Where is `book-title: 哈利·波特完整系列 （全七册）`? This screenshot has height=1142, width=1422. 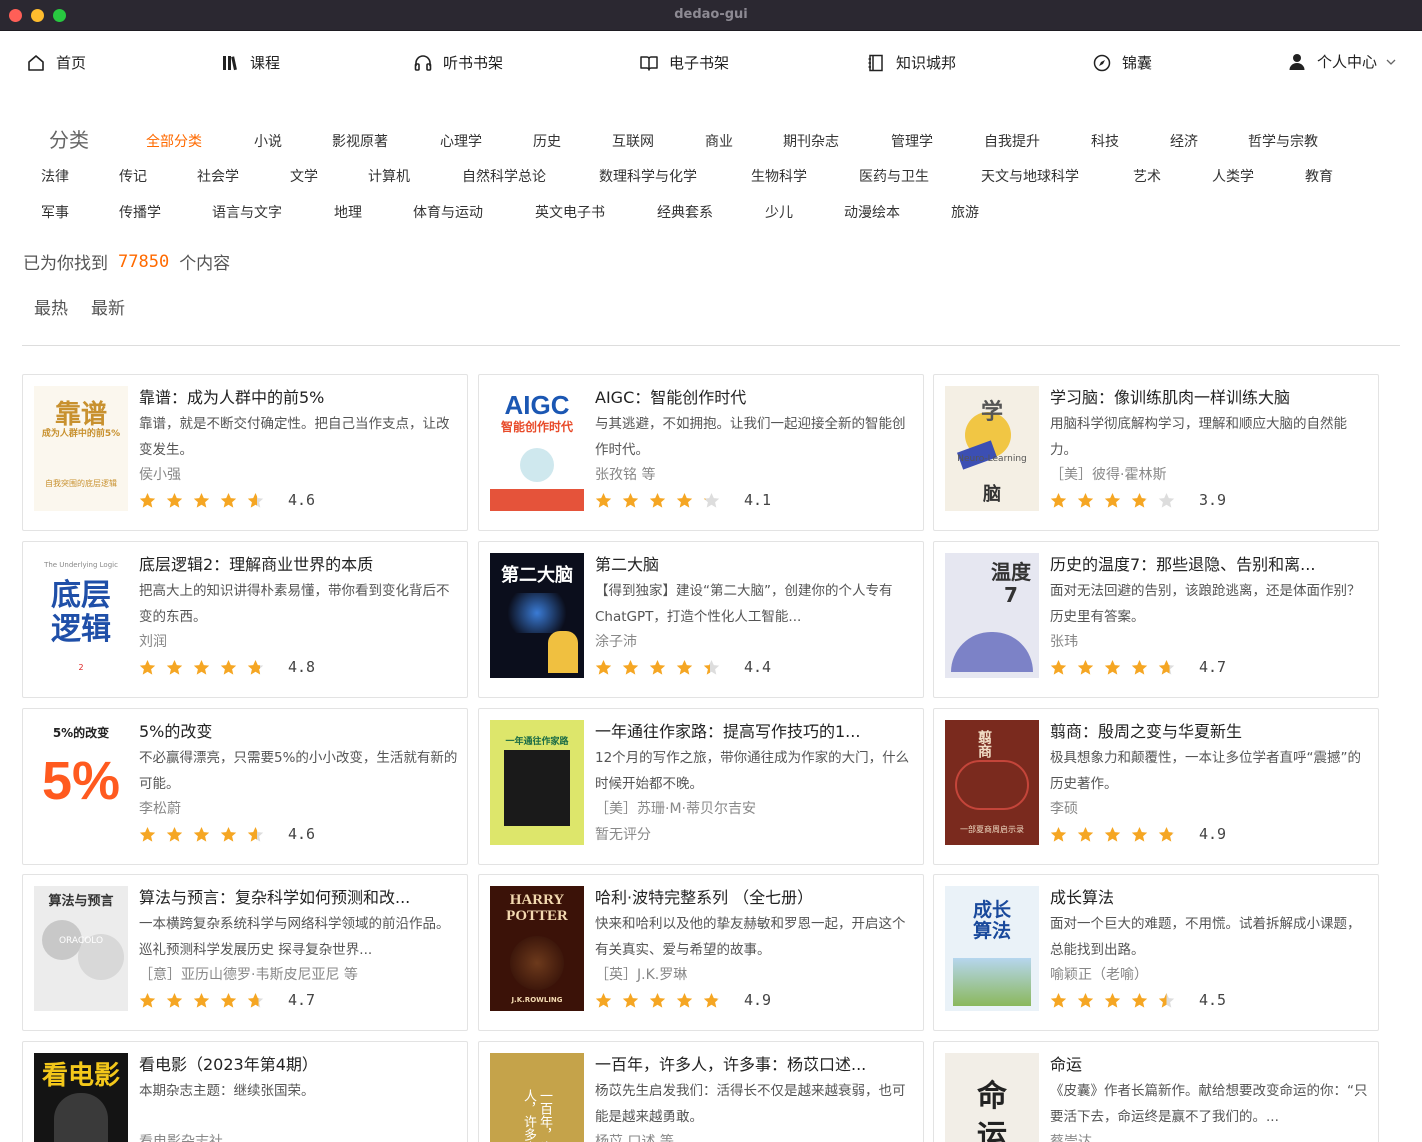
book-title: 哈利·波特完整系列 （全七册） is located at coordinates (755, 898).